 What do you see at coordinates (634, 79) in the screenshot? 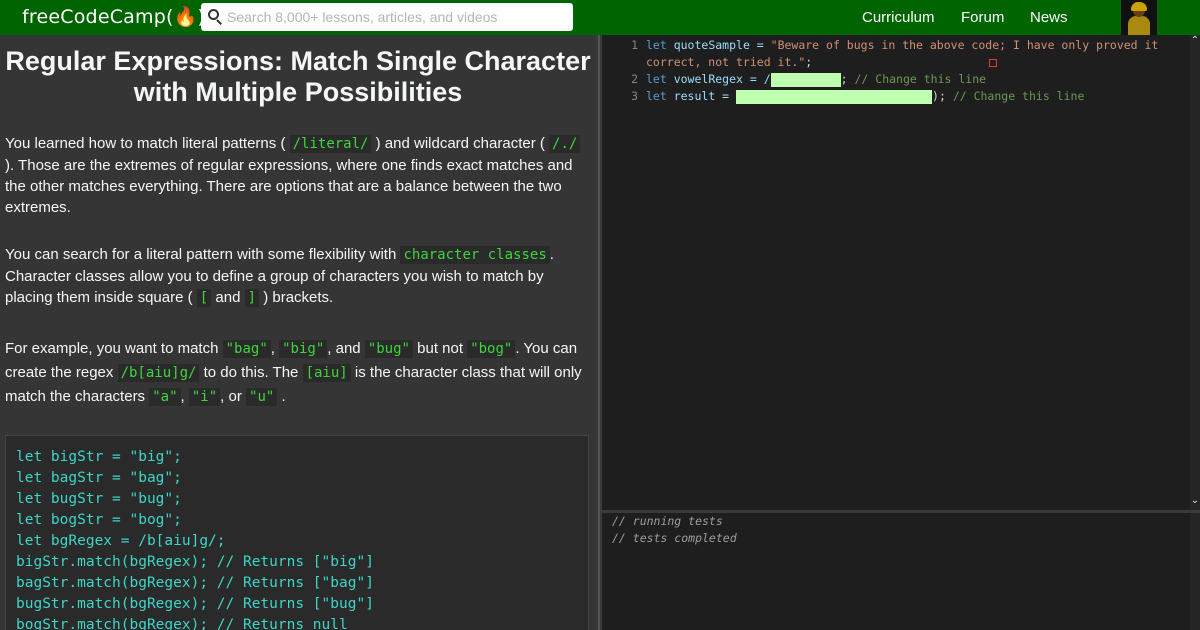
I see `line-number: 2` at bounding box center [634, 79].